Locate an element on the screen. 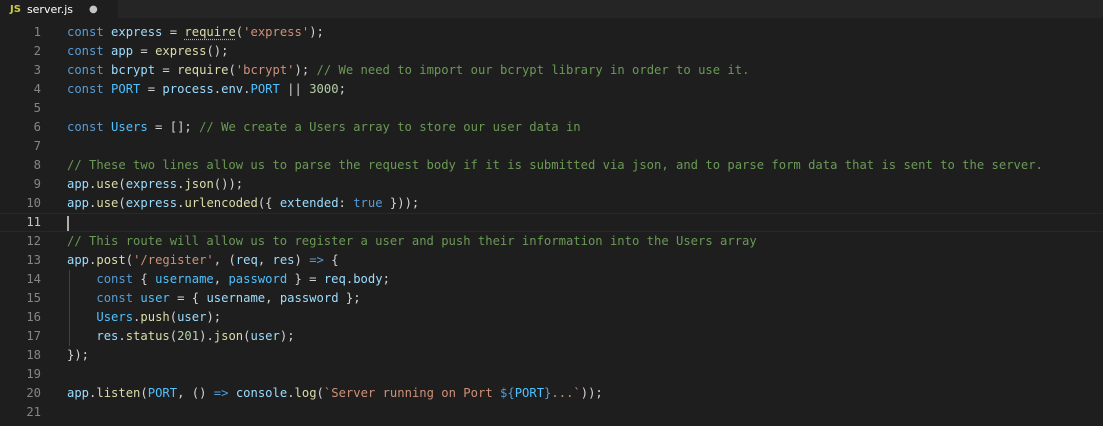 This screenshot has width=1103, height=426. code-line: 1 const express = require('express'); is located at coordinates (551, 32).